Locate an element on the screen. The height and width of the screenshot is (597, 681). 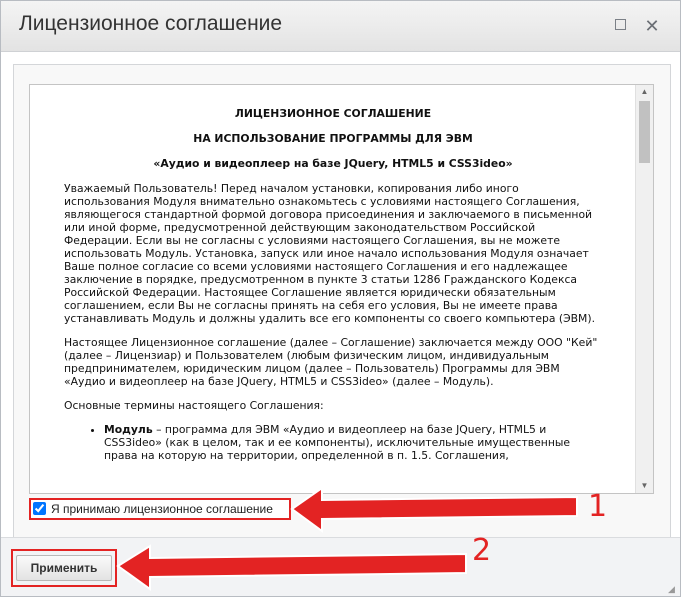
scrollbar-thumb is located at coordinates (644, 132).